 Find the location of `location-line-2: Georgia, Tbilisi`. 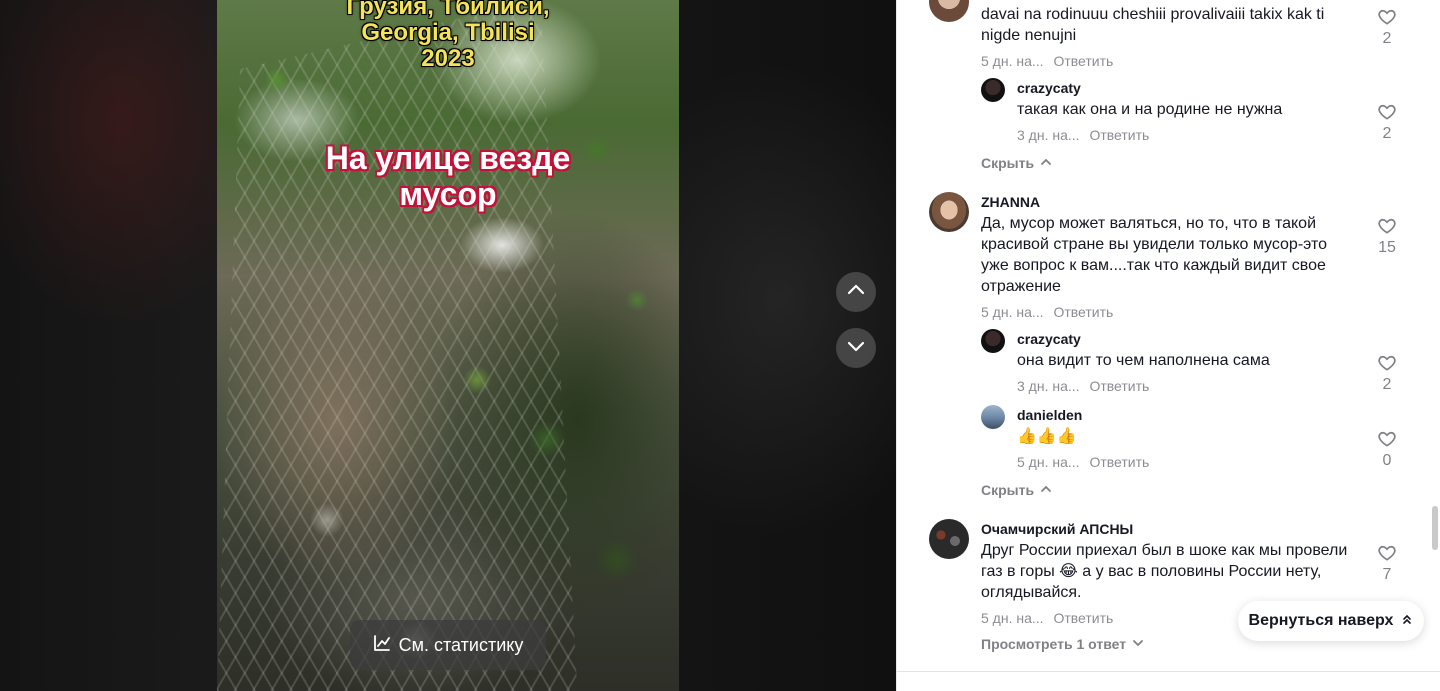

location-line-2: Georgia, Tbilisi is located at coordinates (448, 32).